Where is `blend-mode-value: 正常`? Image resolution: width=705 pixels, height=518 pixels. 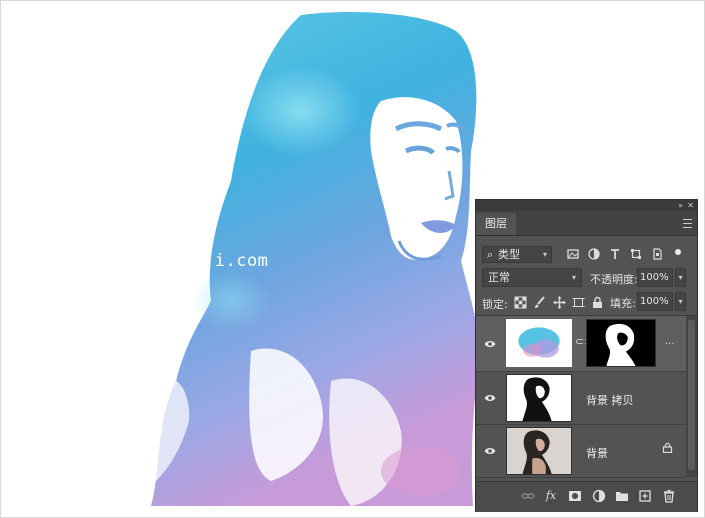
blend-mode-value: 正常 is located at coordinates (499, 277).